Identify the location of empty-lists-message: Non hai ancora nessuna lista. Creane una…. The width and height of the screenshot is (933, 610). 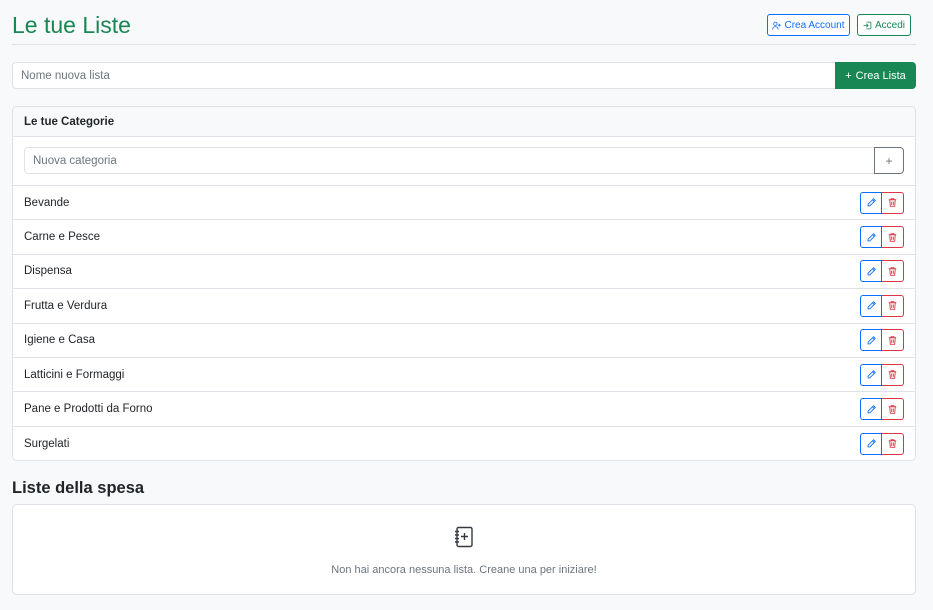
(464, 570).